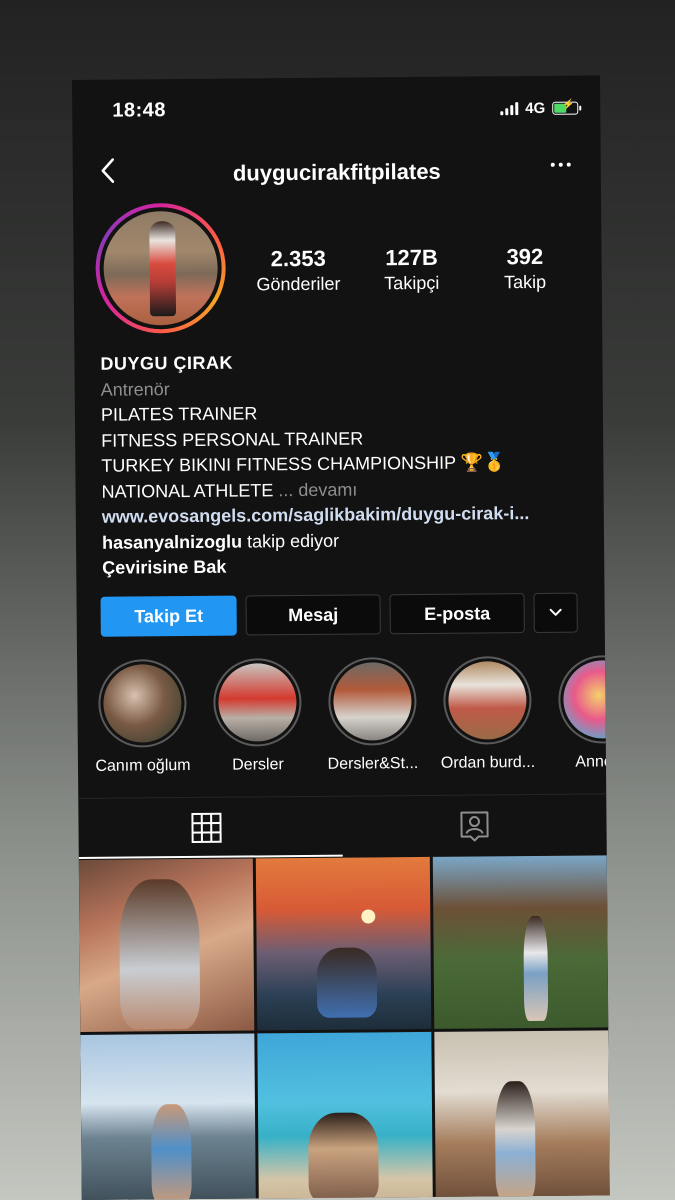  What do you see at coordinates (206, 827) in the screenshot?
I see `grid-icon` at bounding box center [206, 827].